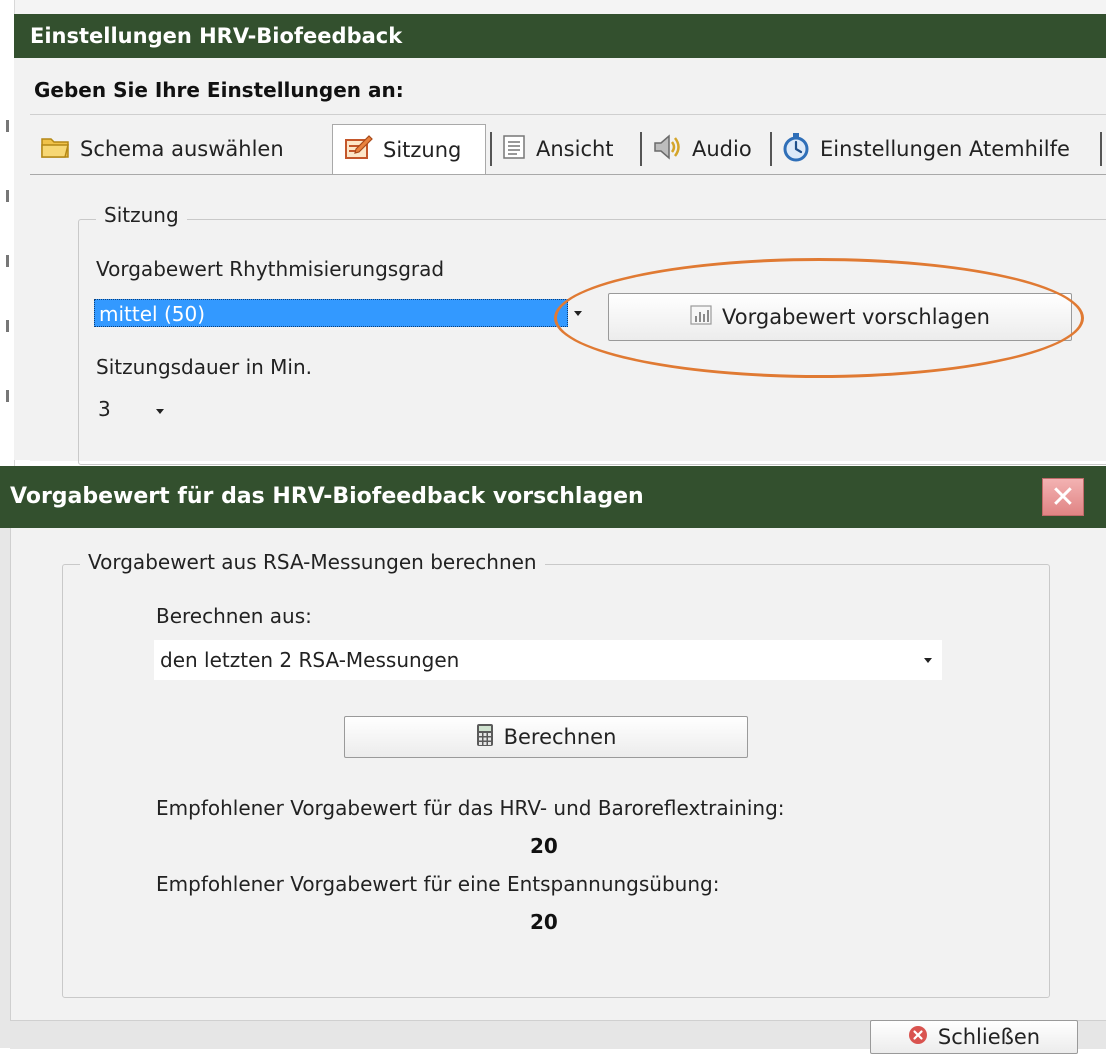 The height and width of the screenshot is (1054, 1106). Describe the element at coordinates (234, 616) in the screenshot. I see `source-label: Berechnen aus:` at that location.